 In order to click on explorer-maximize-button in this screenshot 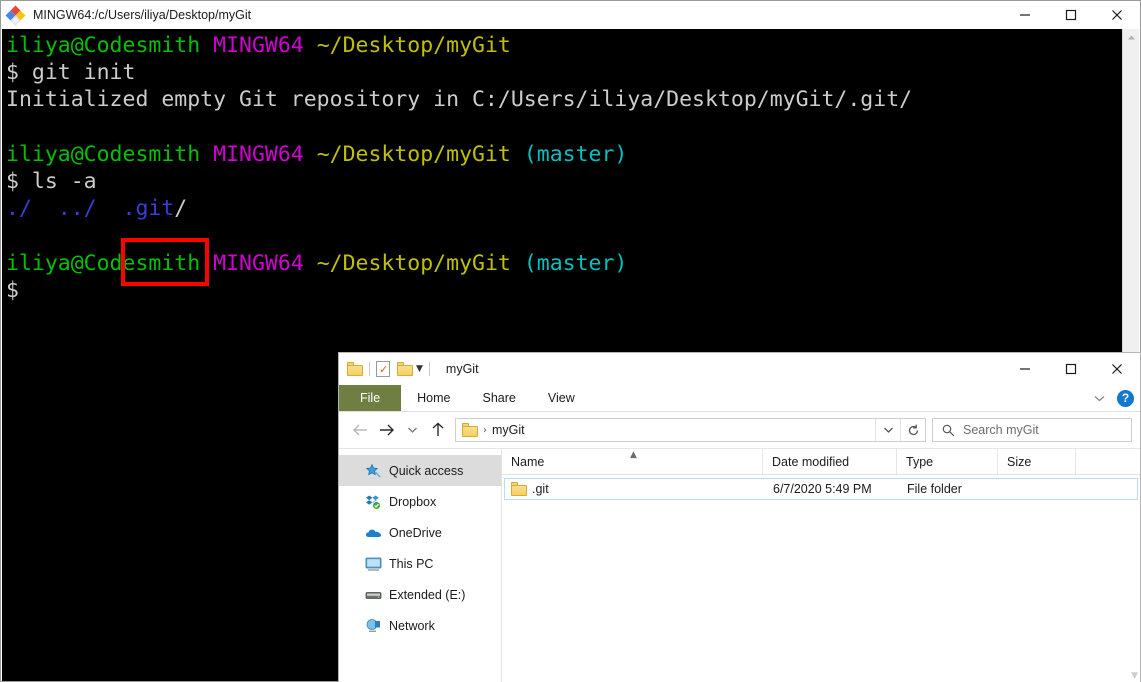, I will do `click(1071, 368)`.